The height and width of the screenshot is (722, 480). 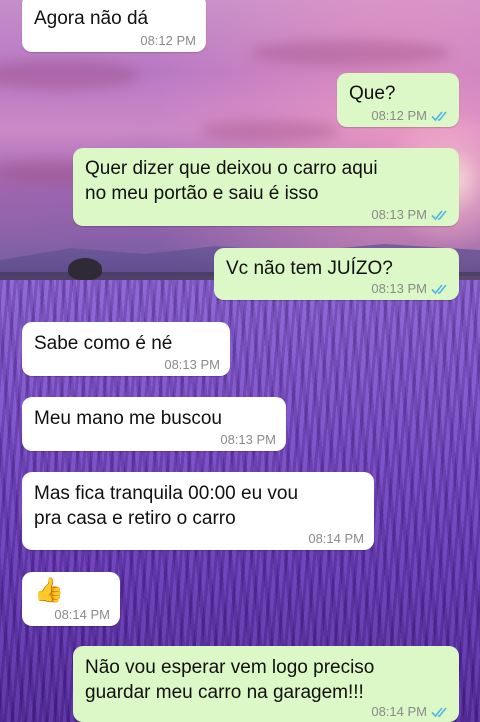 What do you see at coordinates (71, 599) in the screenshot?
I see `message-bubble-incoming: 👍 08:14 PM` at bounding box center [71, 599].